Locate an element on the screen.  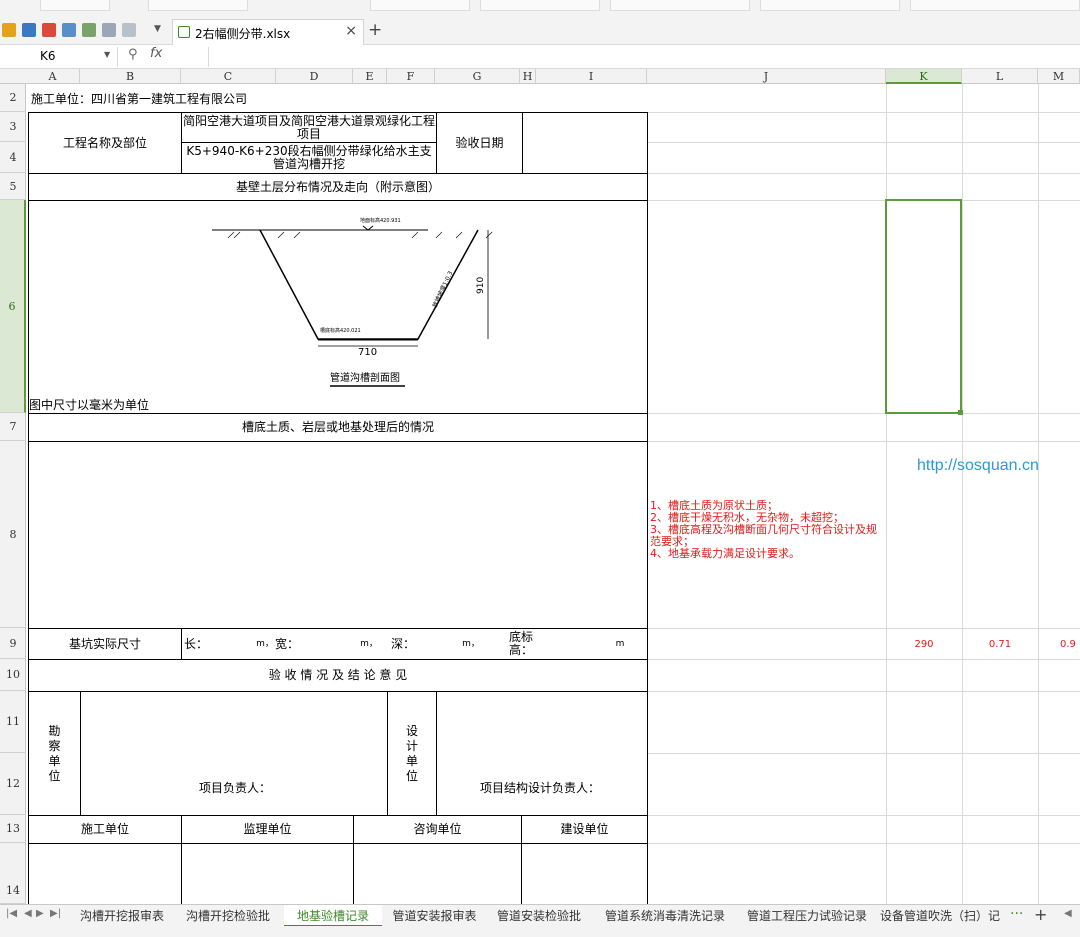
soil-header-cell: 基壁土层分布情况及走向（附示意图） is located at coordinates (338, 187).